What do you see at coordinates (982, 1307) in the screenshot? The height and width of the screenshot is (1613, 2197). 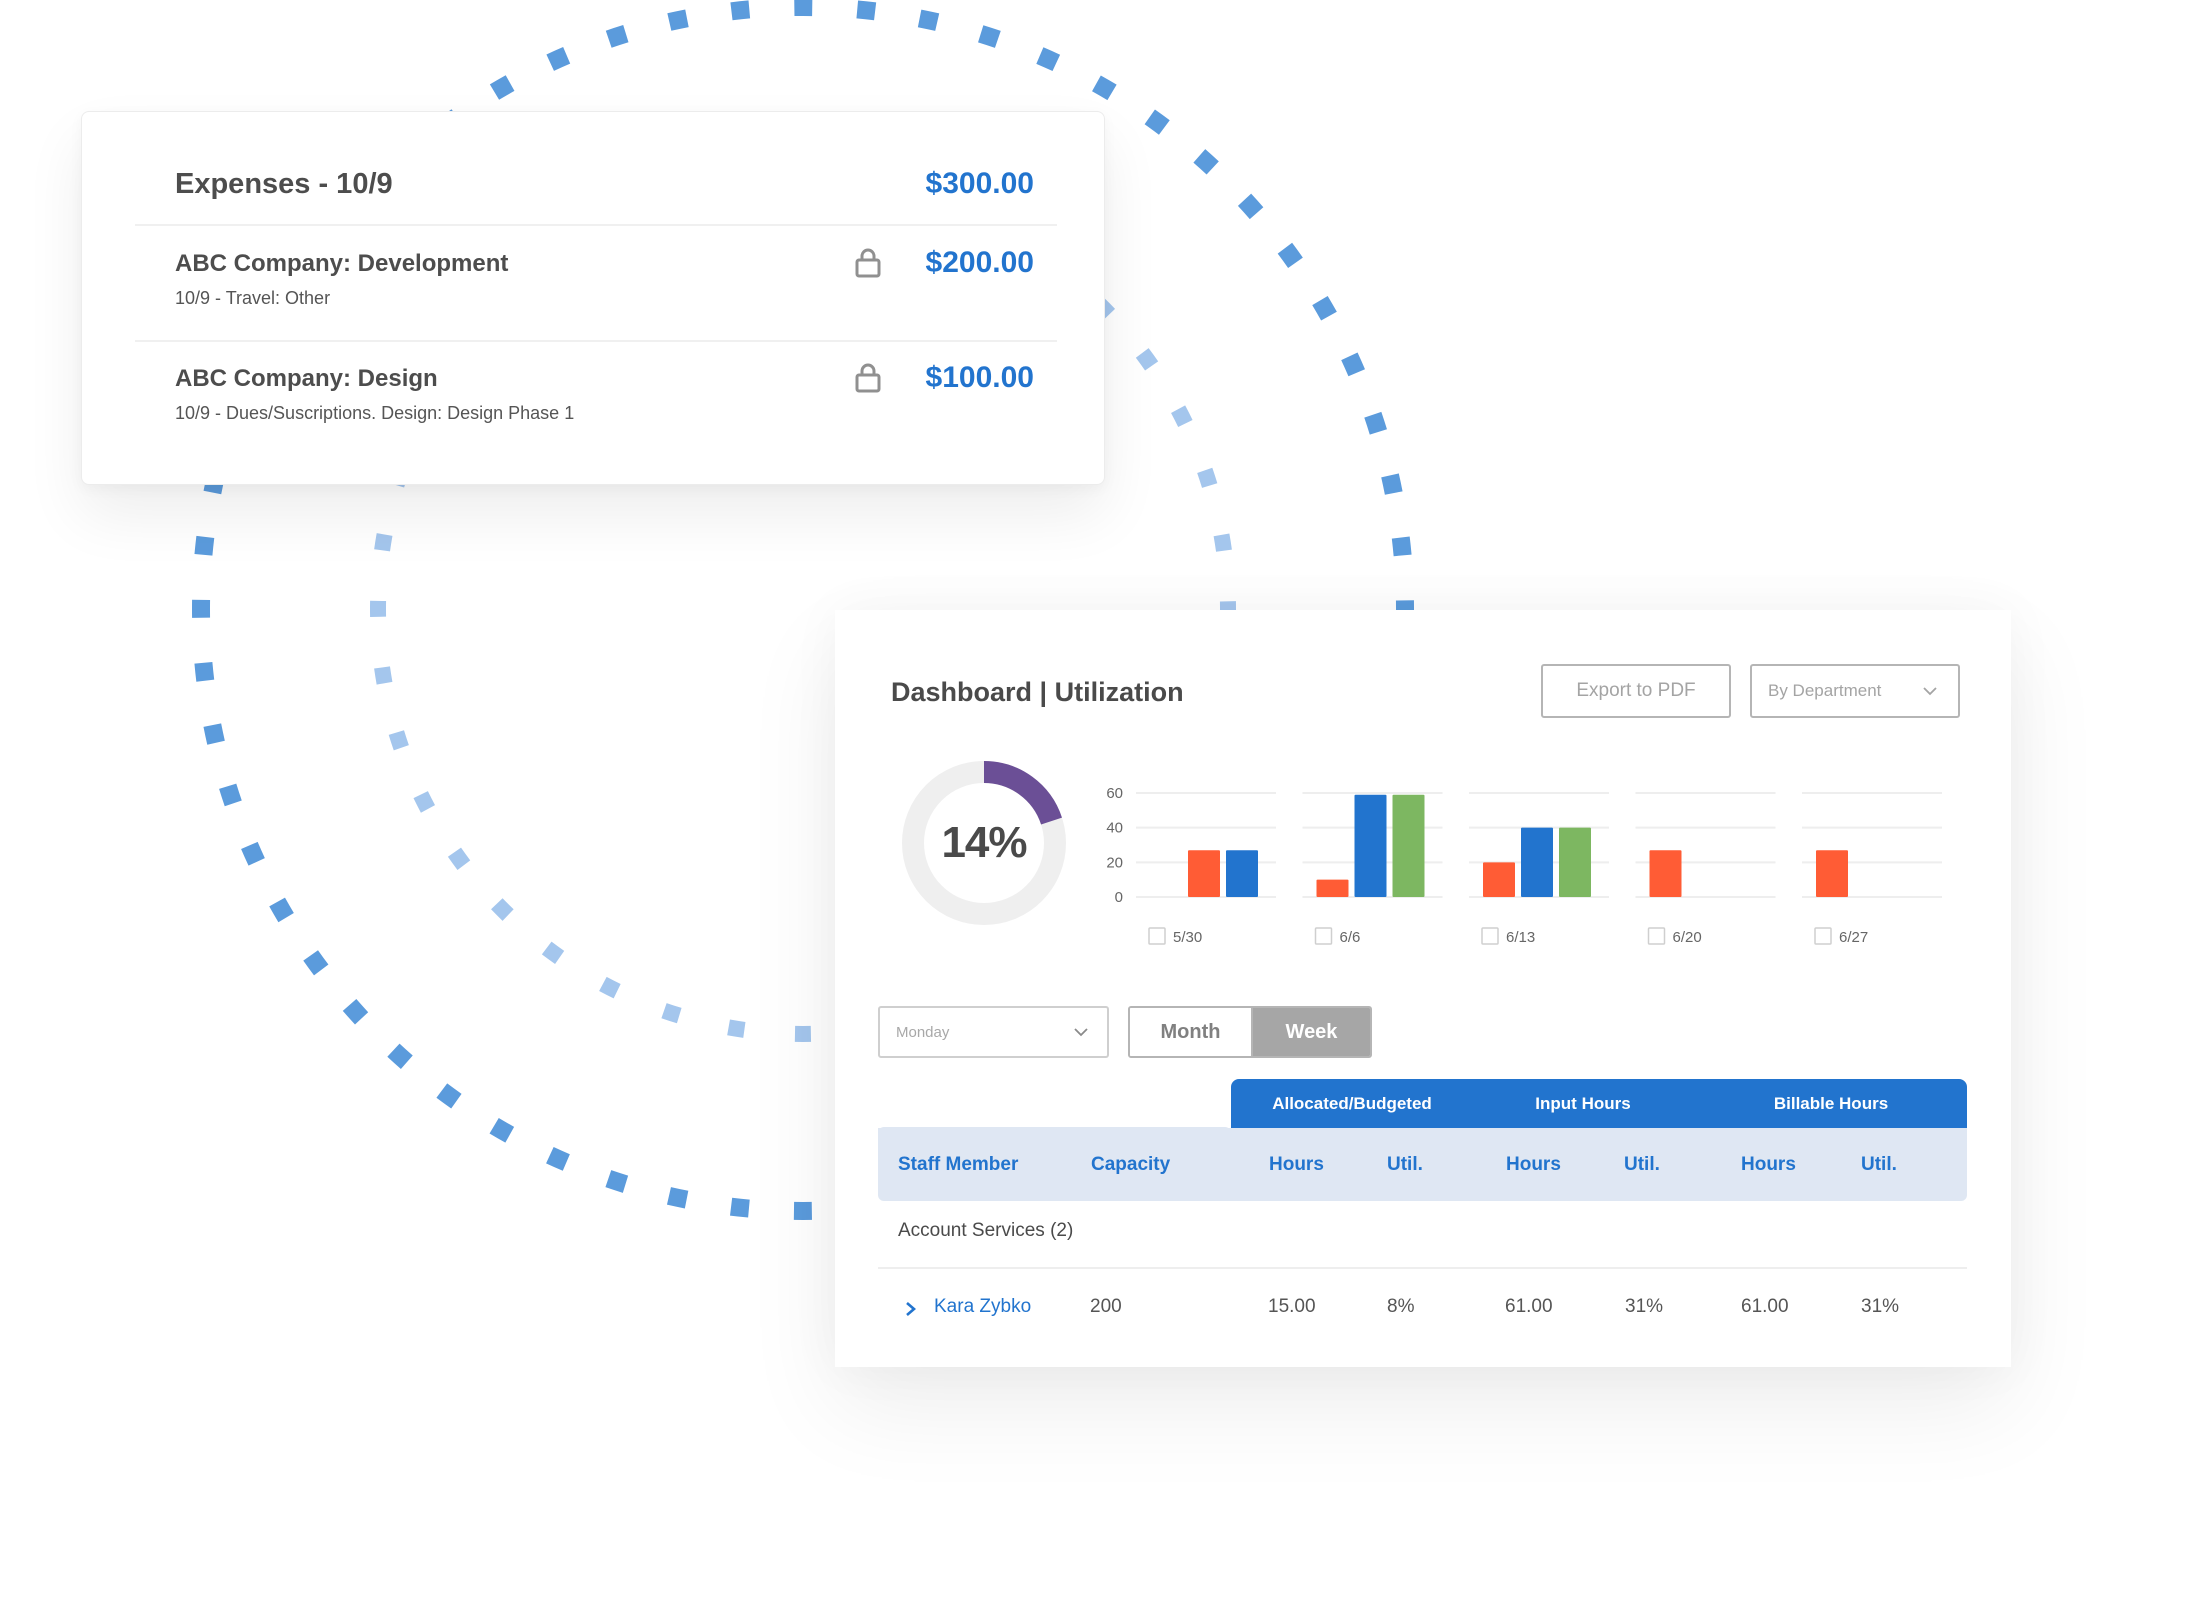 I see `staff-member-name: Kara Zybko` at bounding box center [982, 1307].